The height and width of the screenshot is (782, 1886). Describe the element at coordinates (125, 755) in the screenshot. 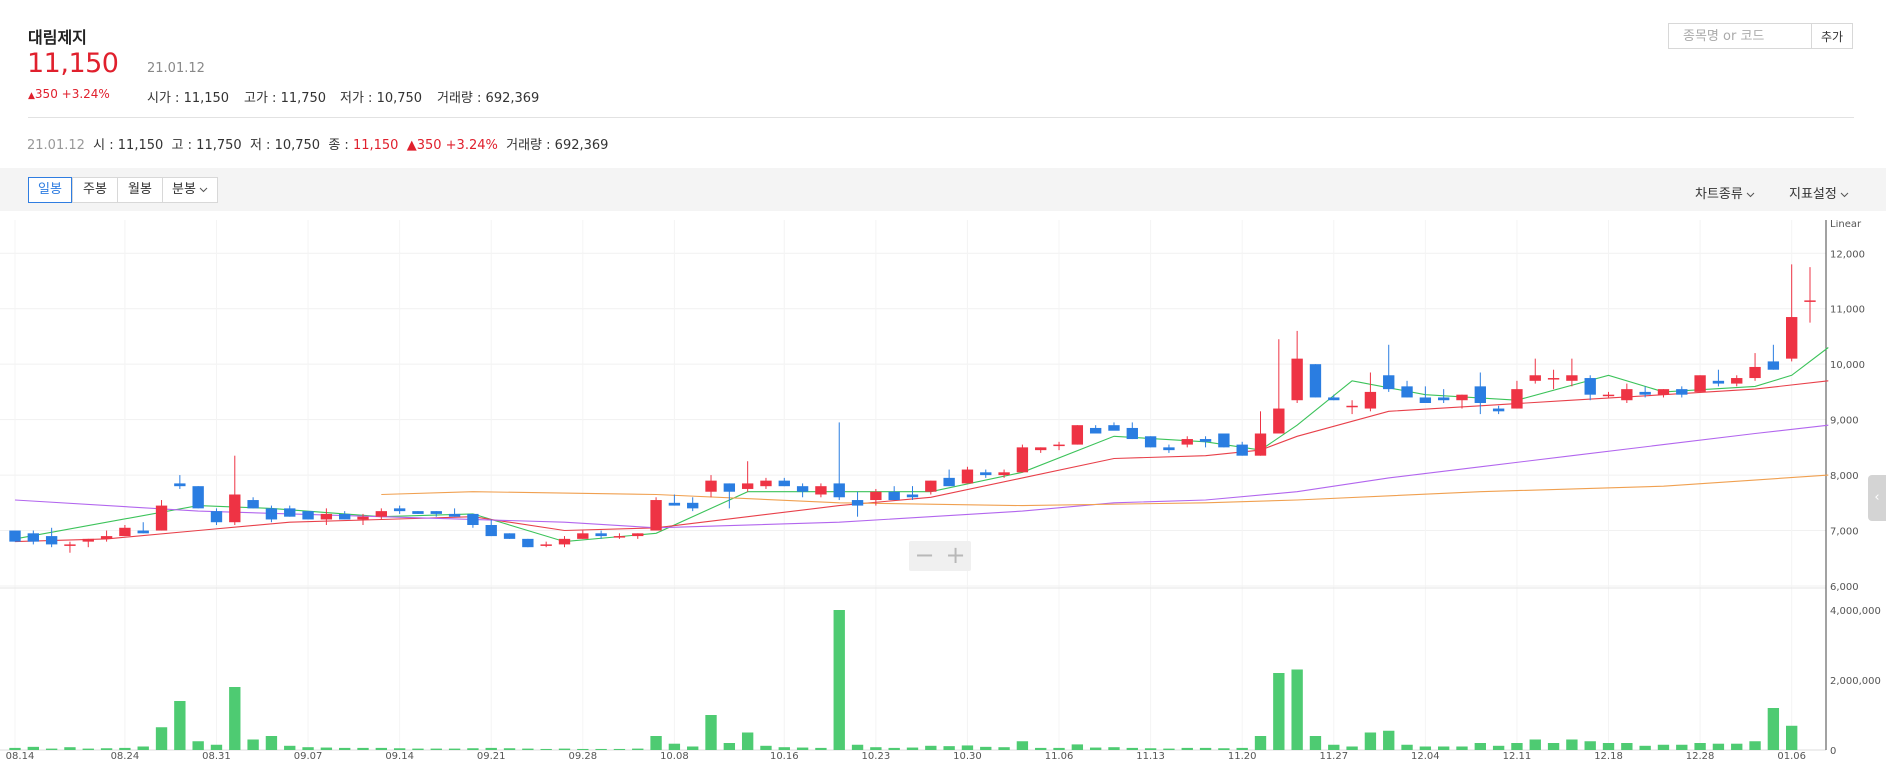

I see `time-tick-label: 08.24` at that location.